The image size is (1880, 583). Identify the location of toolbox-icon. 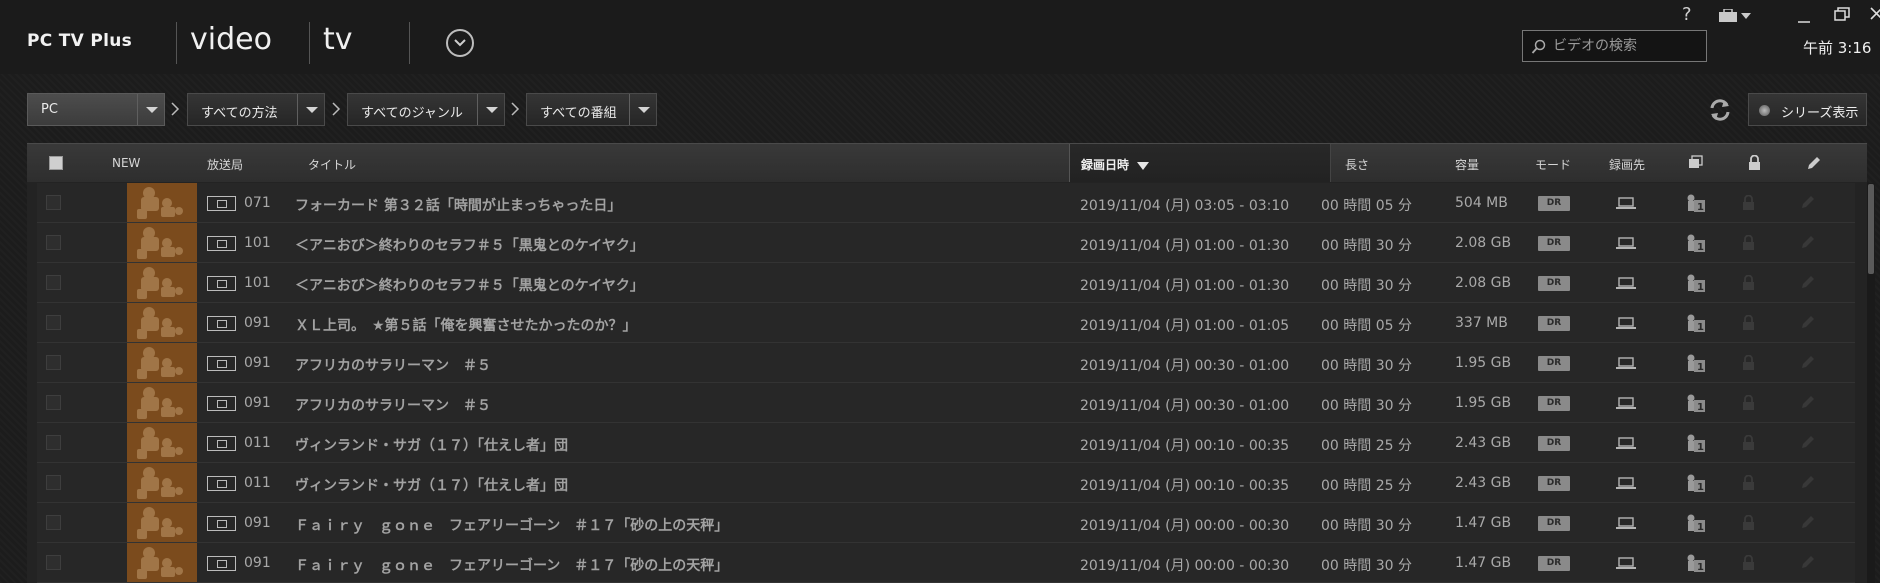
(1735, 18).